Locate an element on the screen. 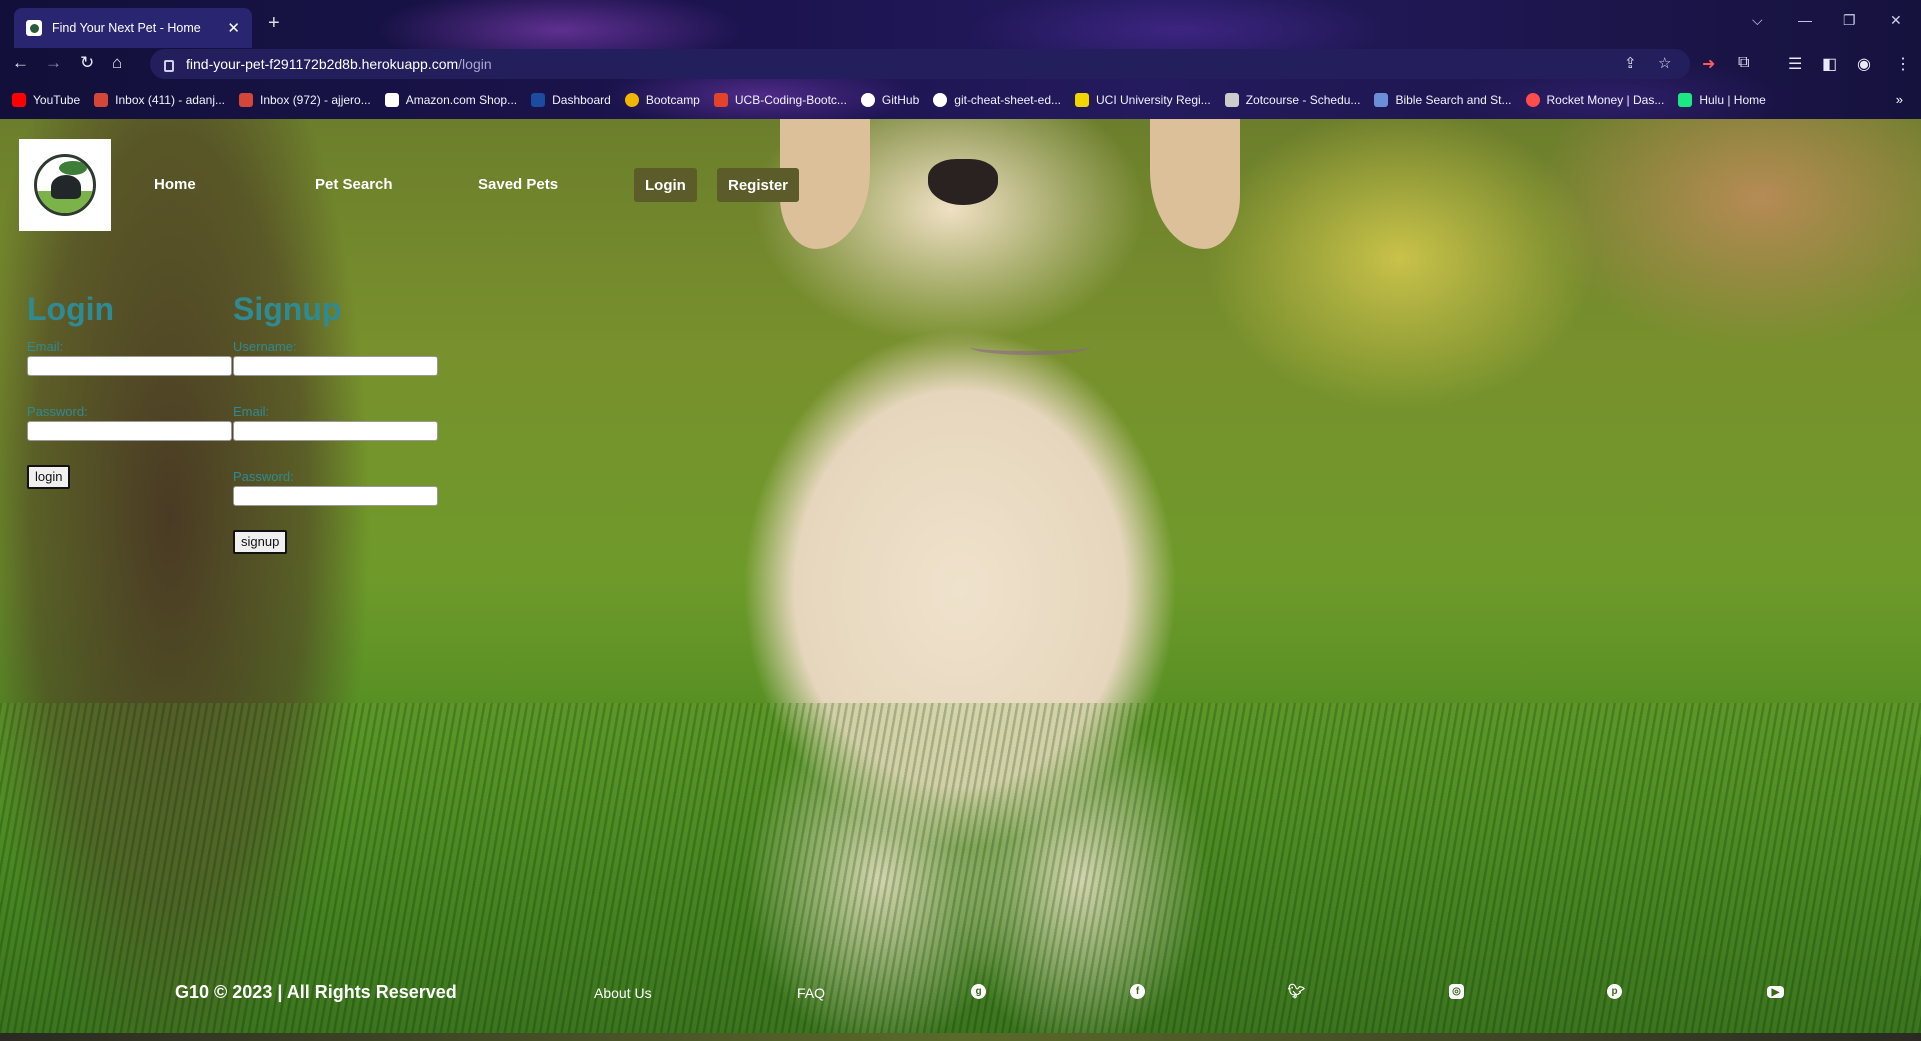  tab-strip: Find Your Next Pet - Home ✕ + ⌵ — ❐ ✕ is located at coordinates (960, 24).